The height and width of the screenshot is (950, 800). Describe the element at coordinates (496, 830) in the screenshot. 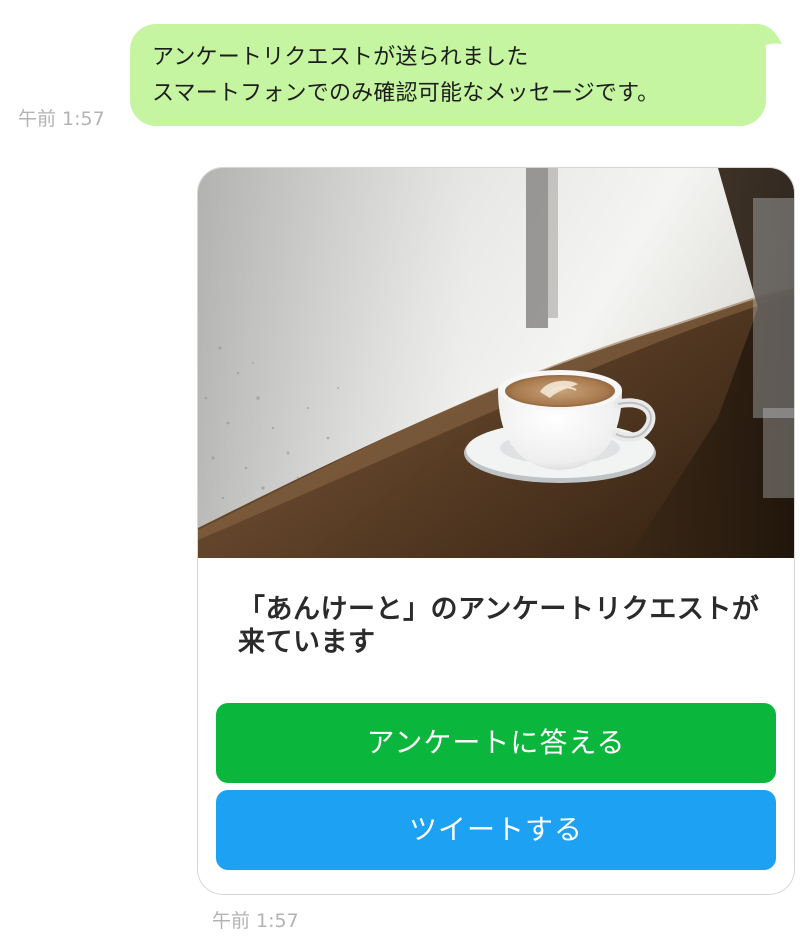

I see `tweet-button: ツイートする` at that location.